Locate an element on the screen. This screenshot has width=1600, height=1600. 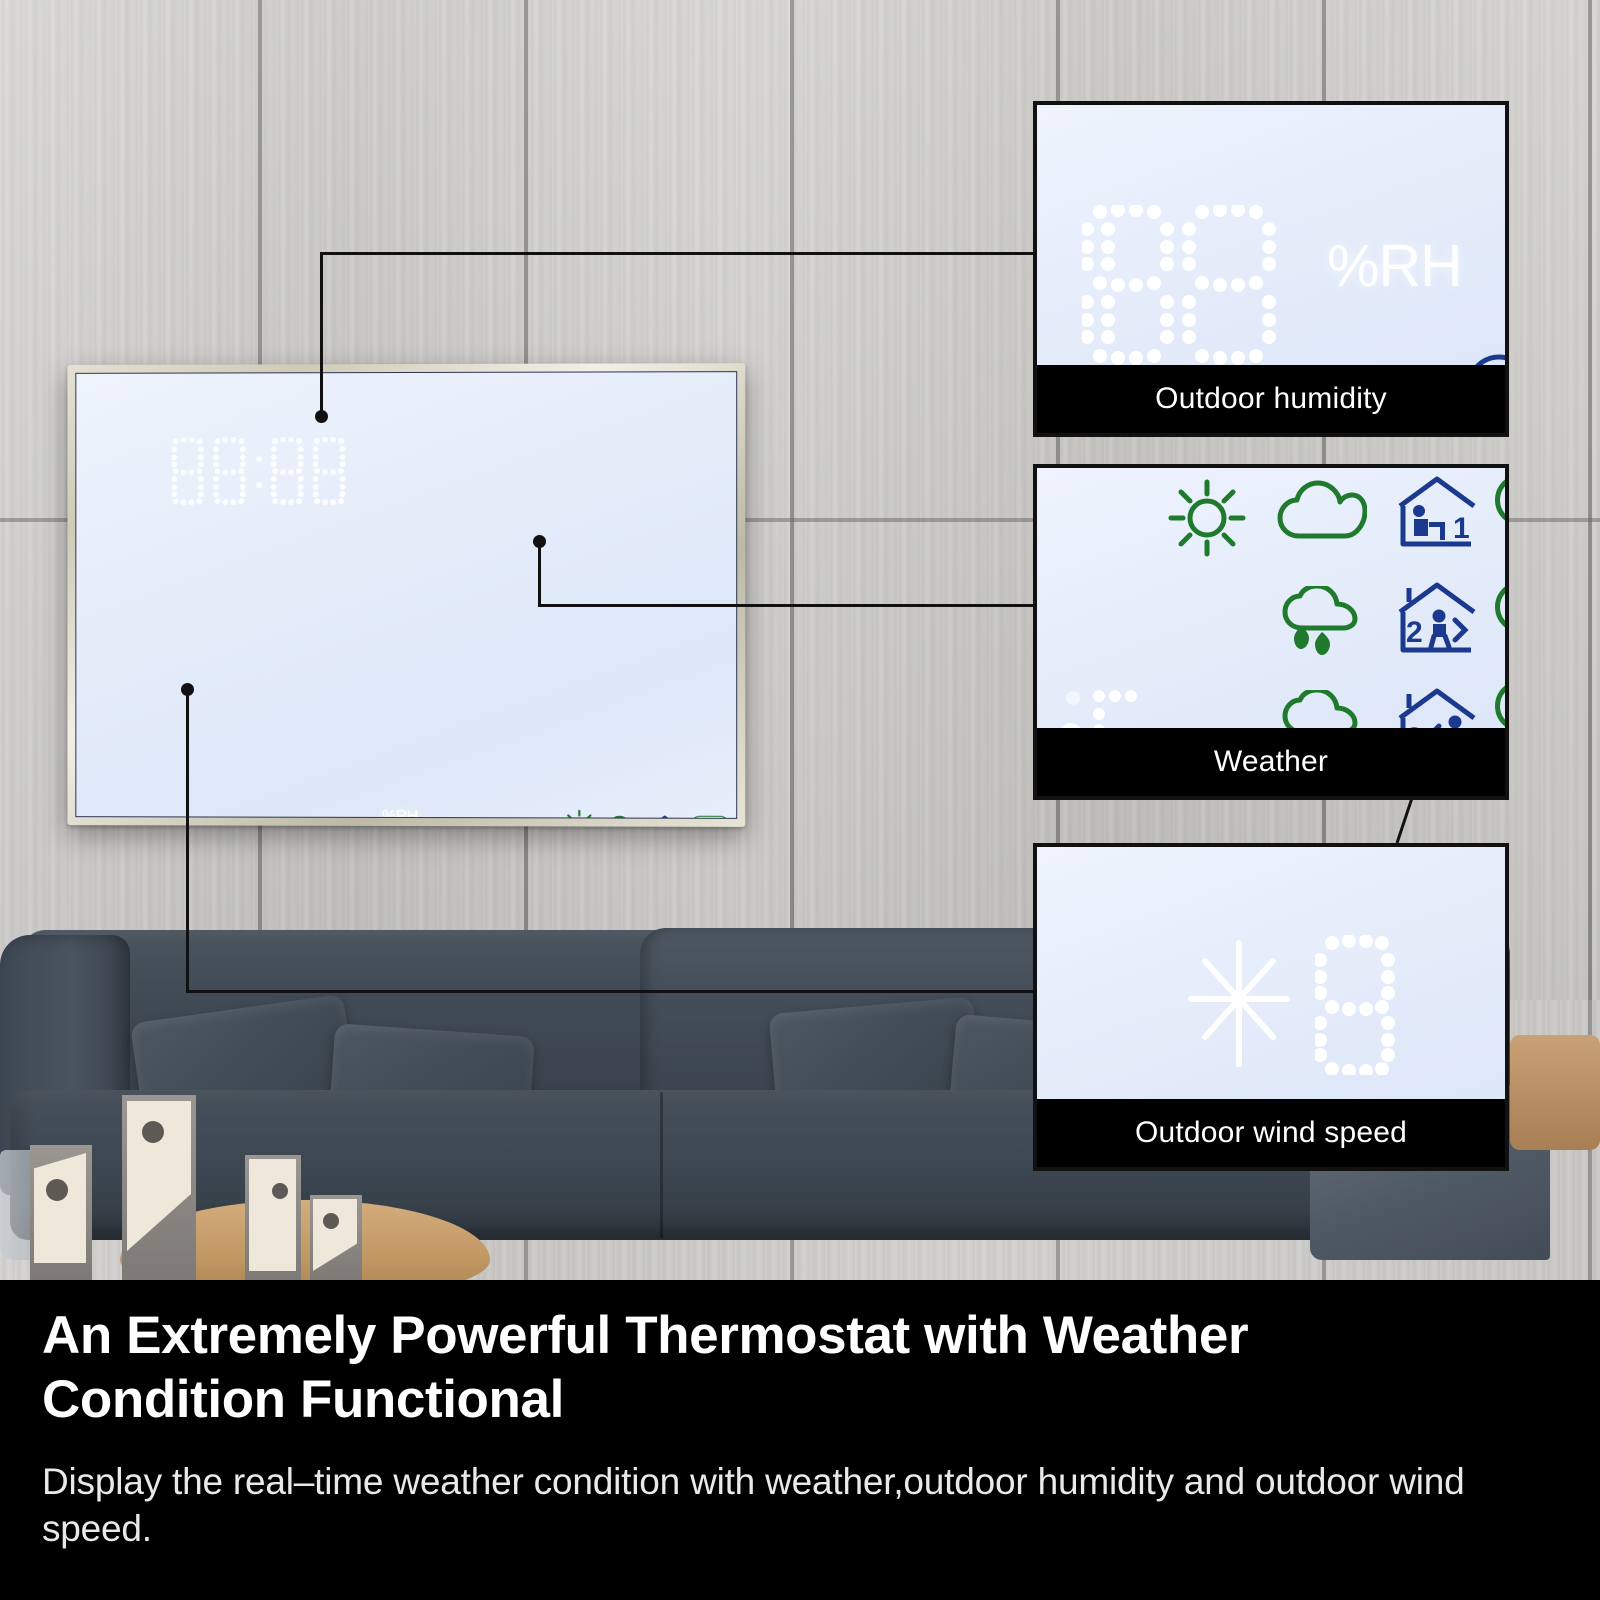
thermostat-lcd-display: %RH is located at coordinates (406, 595).